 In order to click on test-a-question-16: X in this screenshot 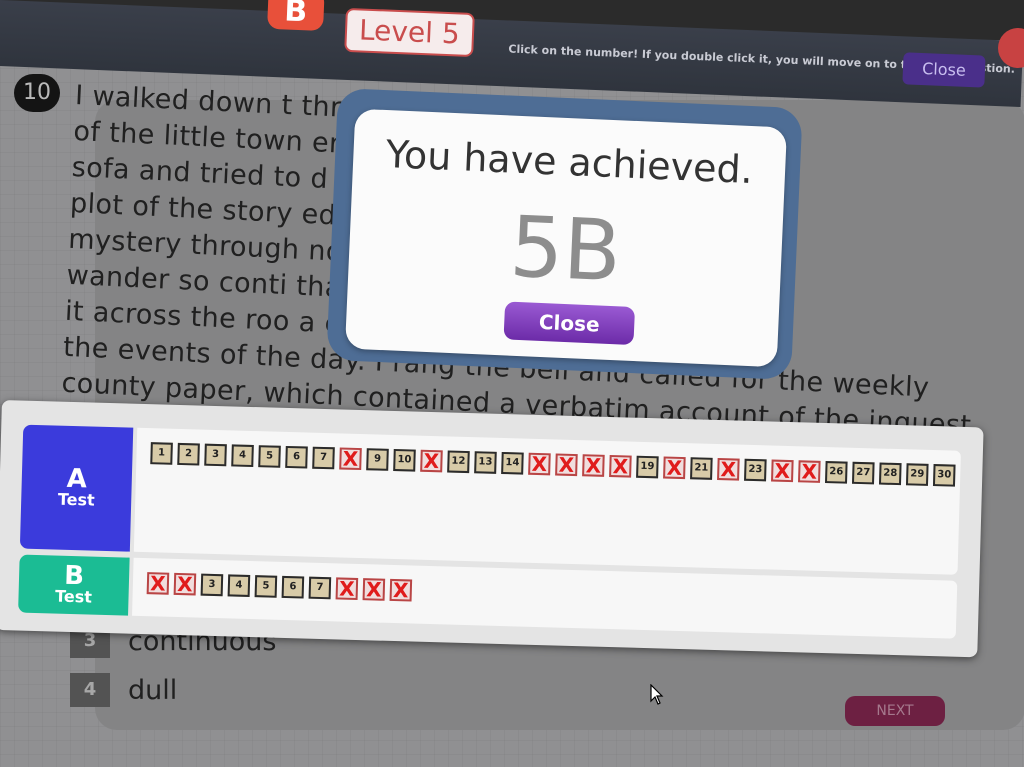, I will do `click(566, 464)`.